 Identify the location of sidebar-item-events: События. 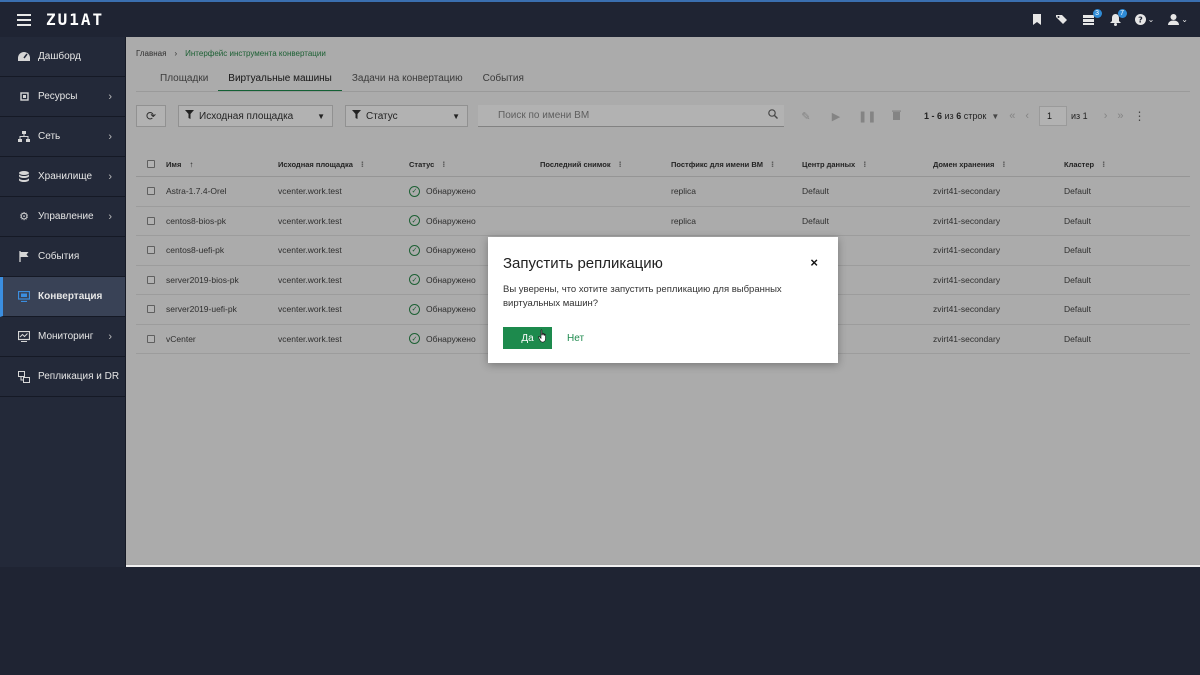
(62, 257).